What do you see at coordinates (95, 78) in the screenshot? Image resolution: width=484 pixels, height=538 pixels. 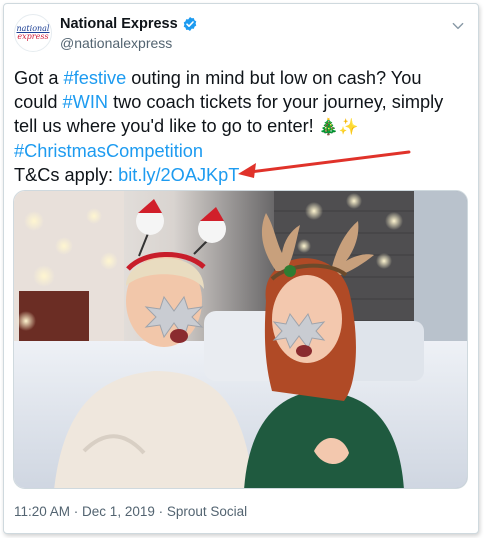 I see `hashtag-festive: #festive` at bounding box center [95, 78].